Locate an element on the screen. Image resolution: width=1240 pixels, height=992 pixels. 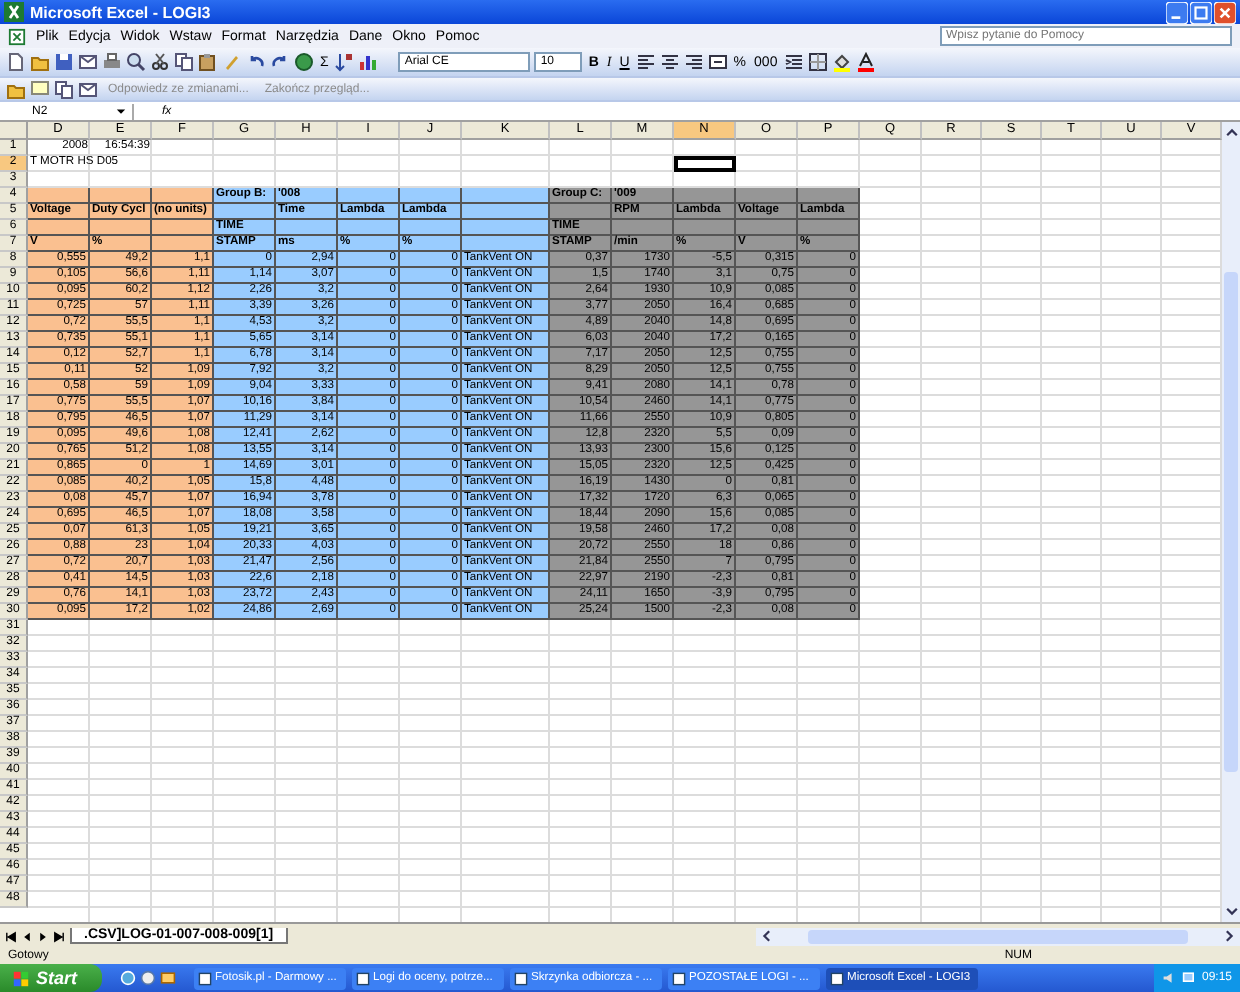
comment-icon is located at coordinates (40, 89).